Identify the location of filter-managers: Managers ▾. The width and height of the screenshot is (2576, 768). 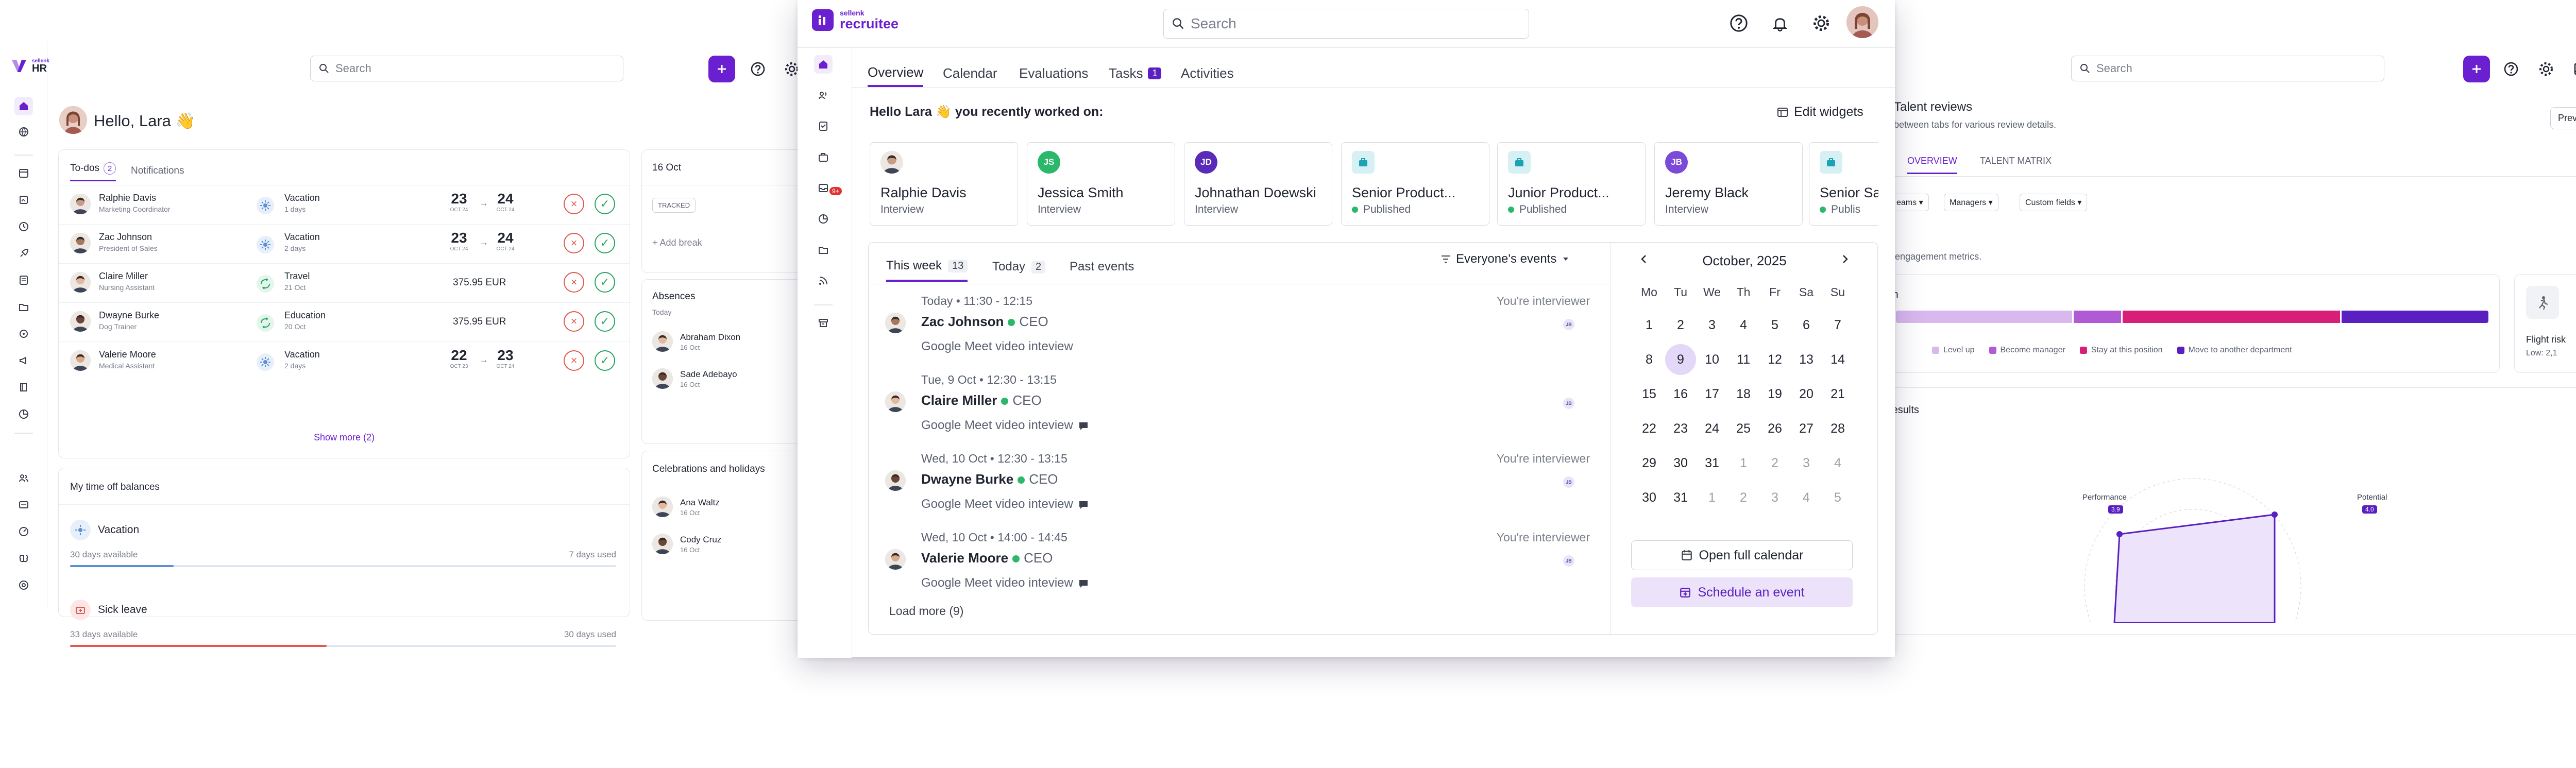
(1971, 203).